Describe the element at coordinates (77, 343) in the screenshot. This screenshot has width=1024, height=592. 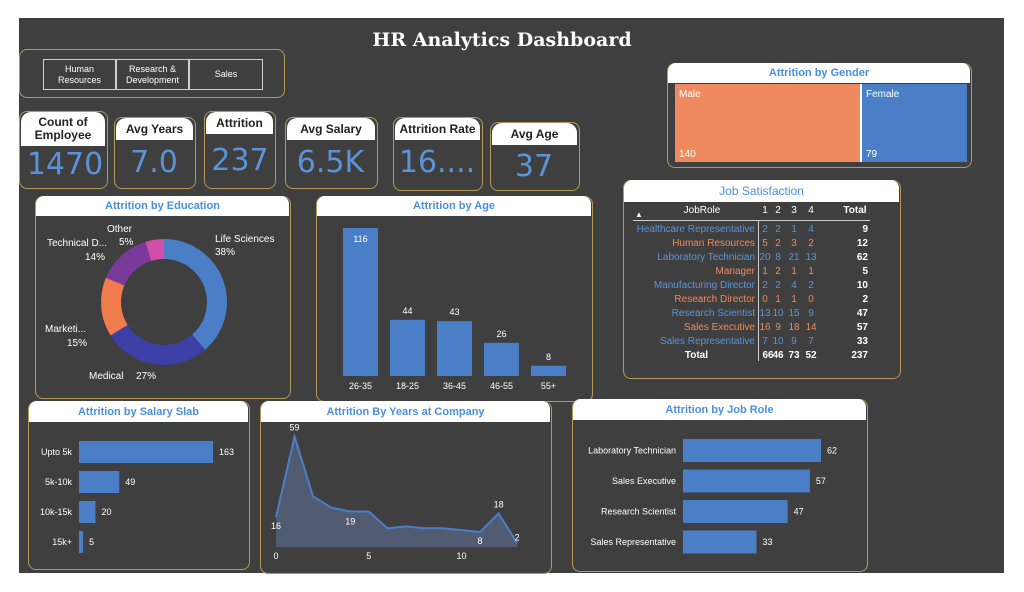
I see `slice-pct-label: 15%` at that location.